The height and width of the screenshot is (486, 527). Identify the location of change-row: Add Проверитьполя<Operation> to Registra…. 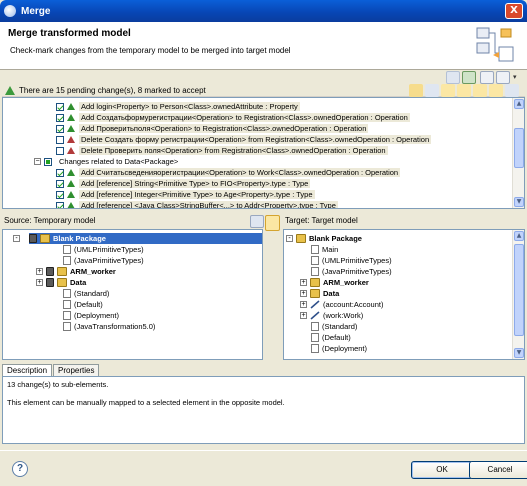
(212, 128).